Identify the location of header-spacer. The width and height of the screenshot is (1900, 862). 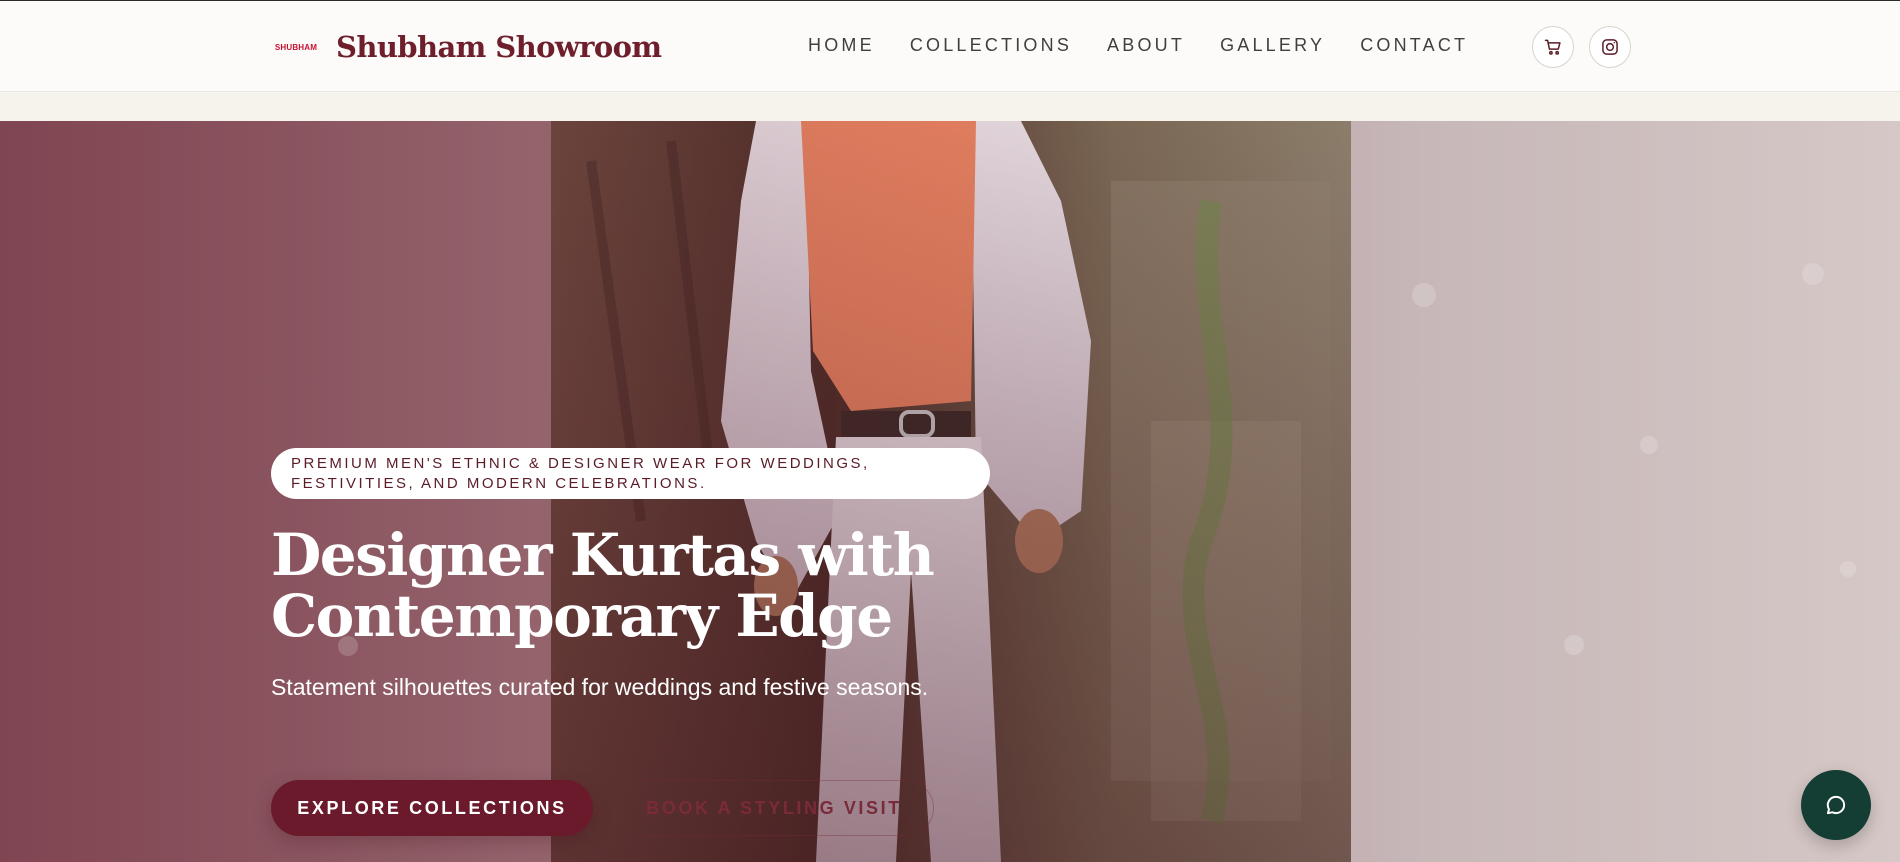
(950, 107).